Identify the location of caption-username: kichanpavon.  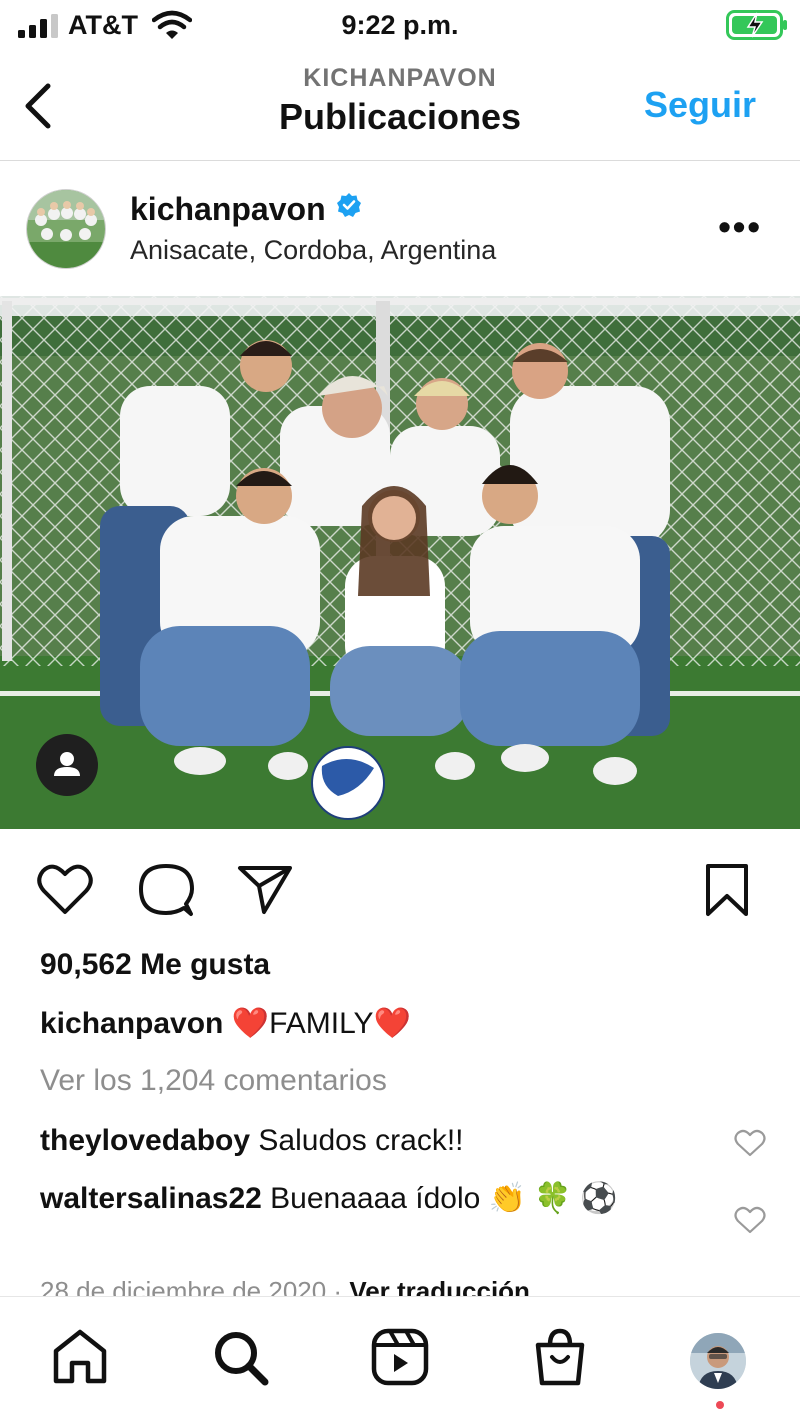
(131, 1023).